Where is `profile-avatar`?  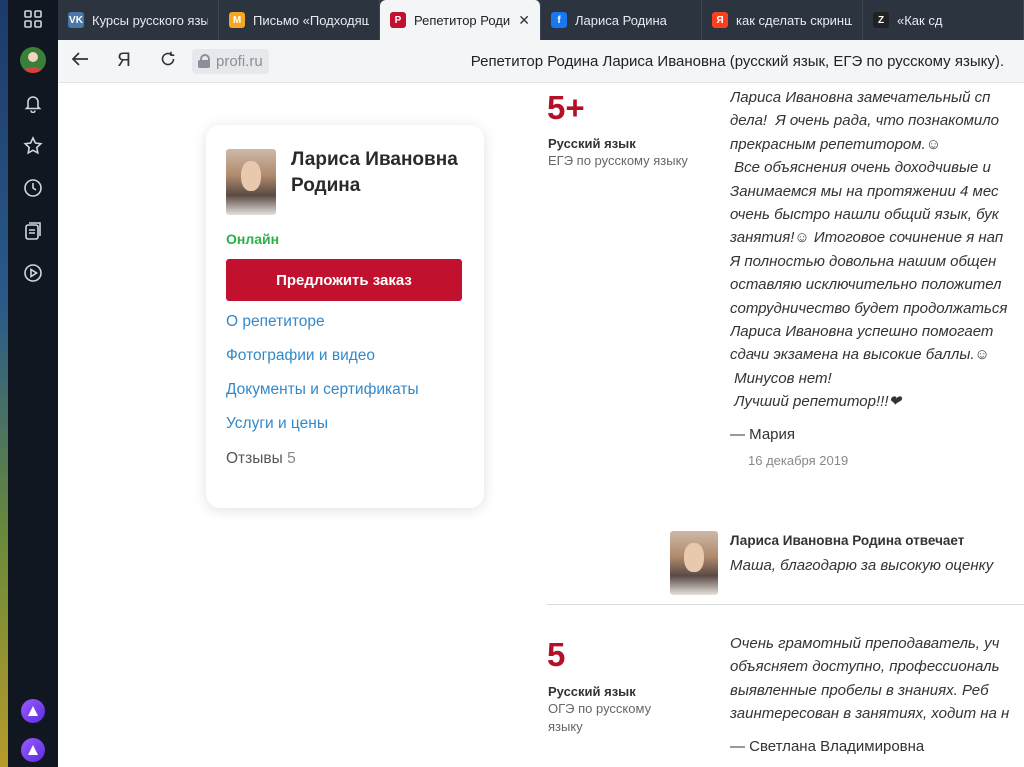 profile-avatar is located at coordinates (33, 60).